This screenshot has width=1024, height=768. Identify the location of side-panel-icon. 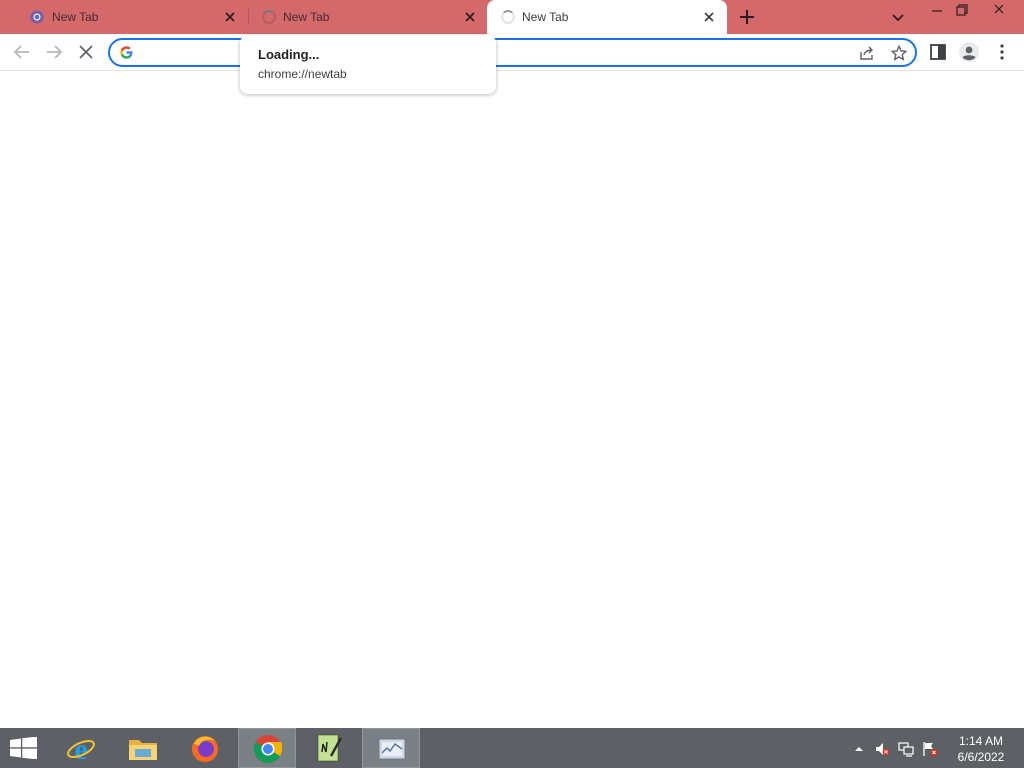
(938, 52).